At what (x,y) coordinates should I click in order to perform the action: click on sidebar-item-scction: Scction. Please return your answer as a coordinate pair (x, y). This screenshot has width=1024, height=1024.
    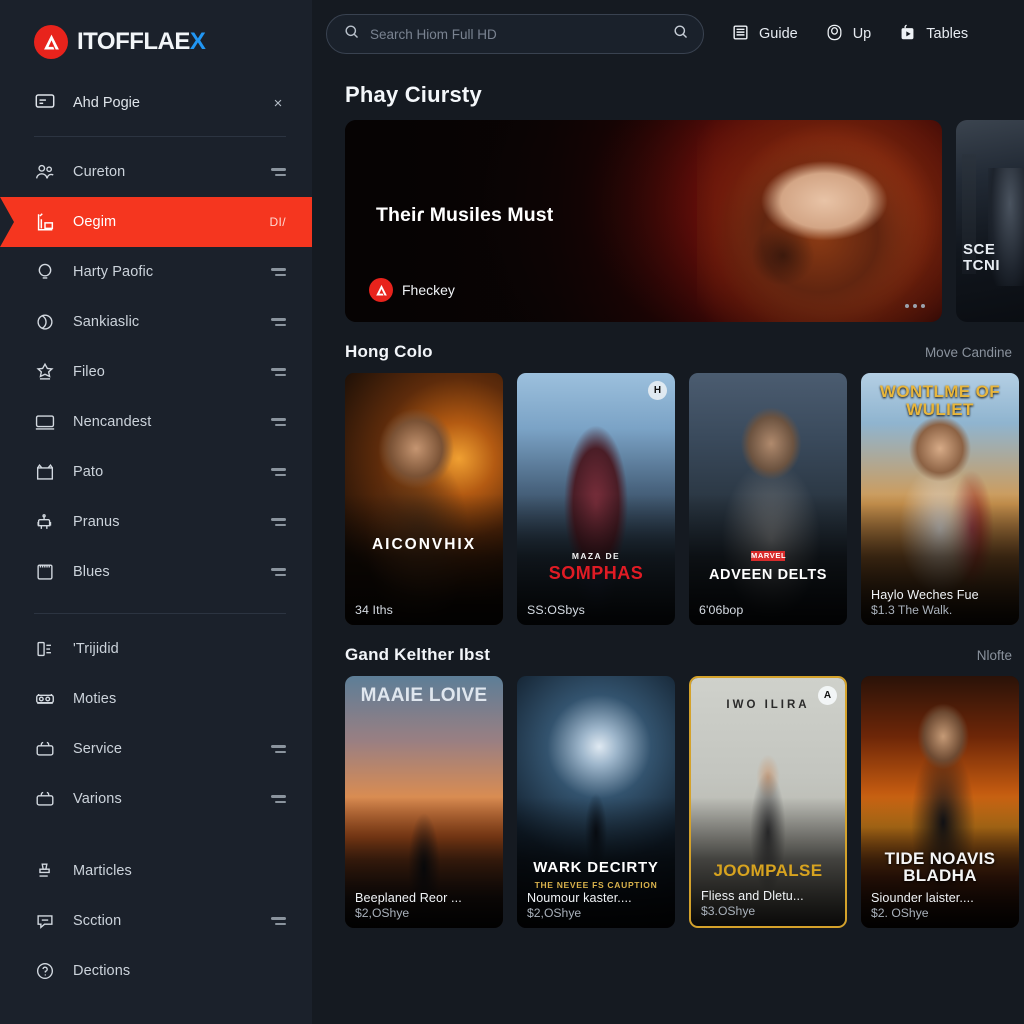
    Looking at the image, I should click on (156, 921).